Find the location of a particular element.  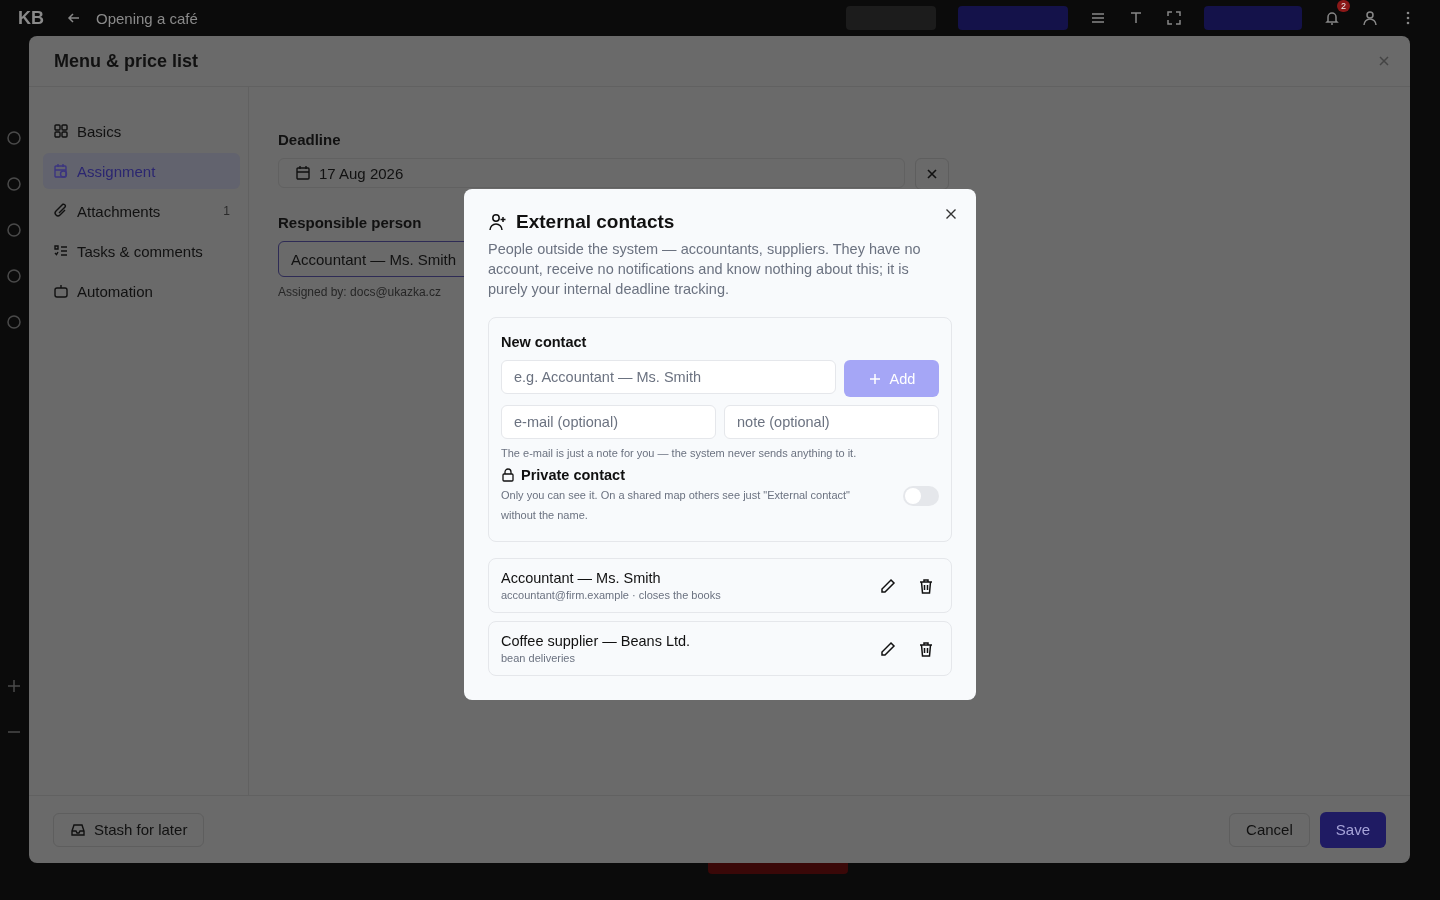

stash-button: Stash for later is located at coordinates (129, 829).